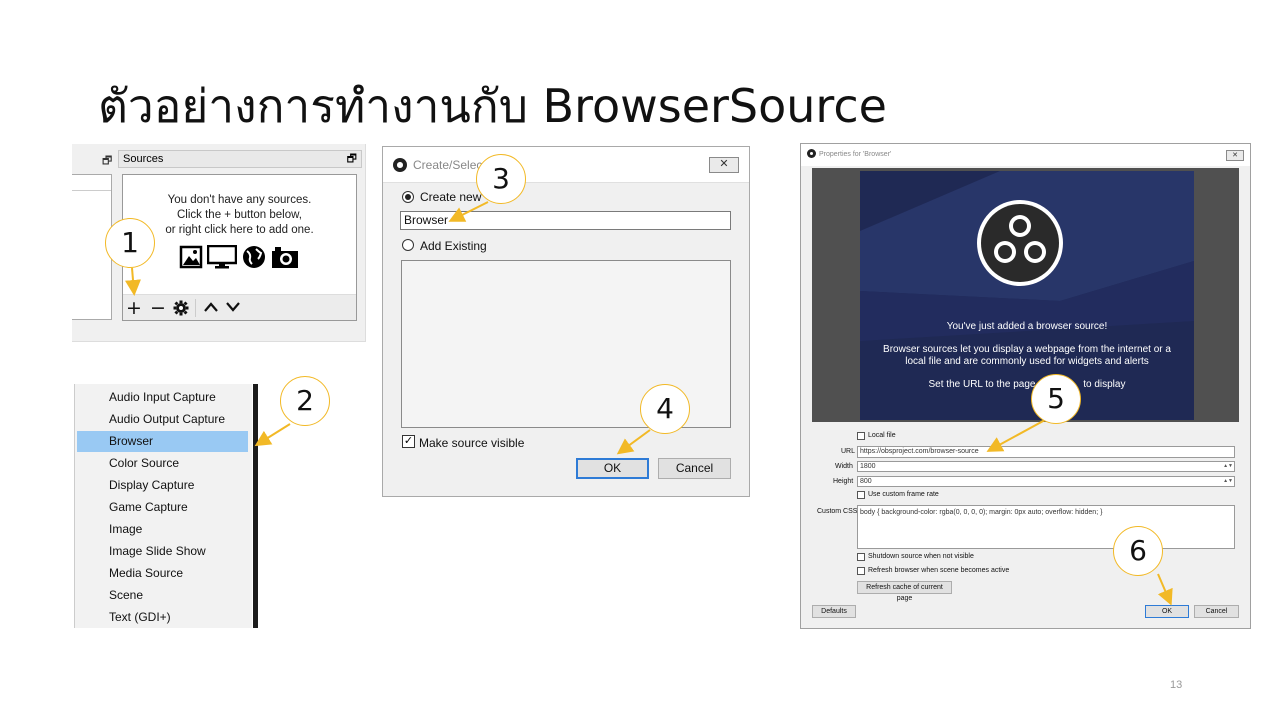 This screenshot has height=720, width=1280. I want to click on menu-item-color-source: Color Source, so click(162, 463).